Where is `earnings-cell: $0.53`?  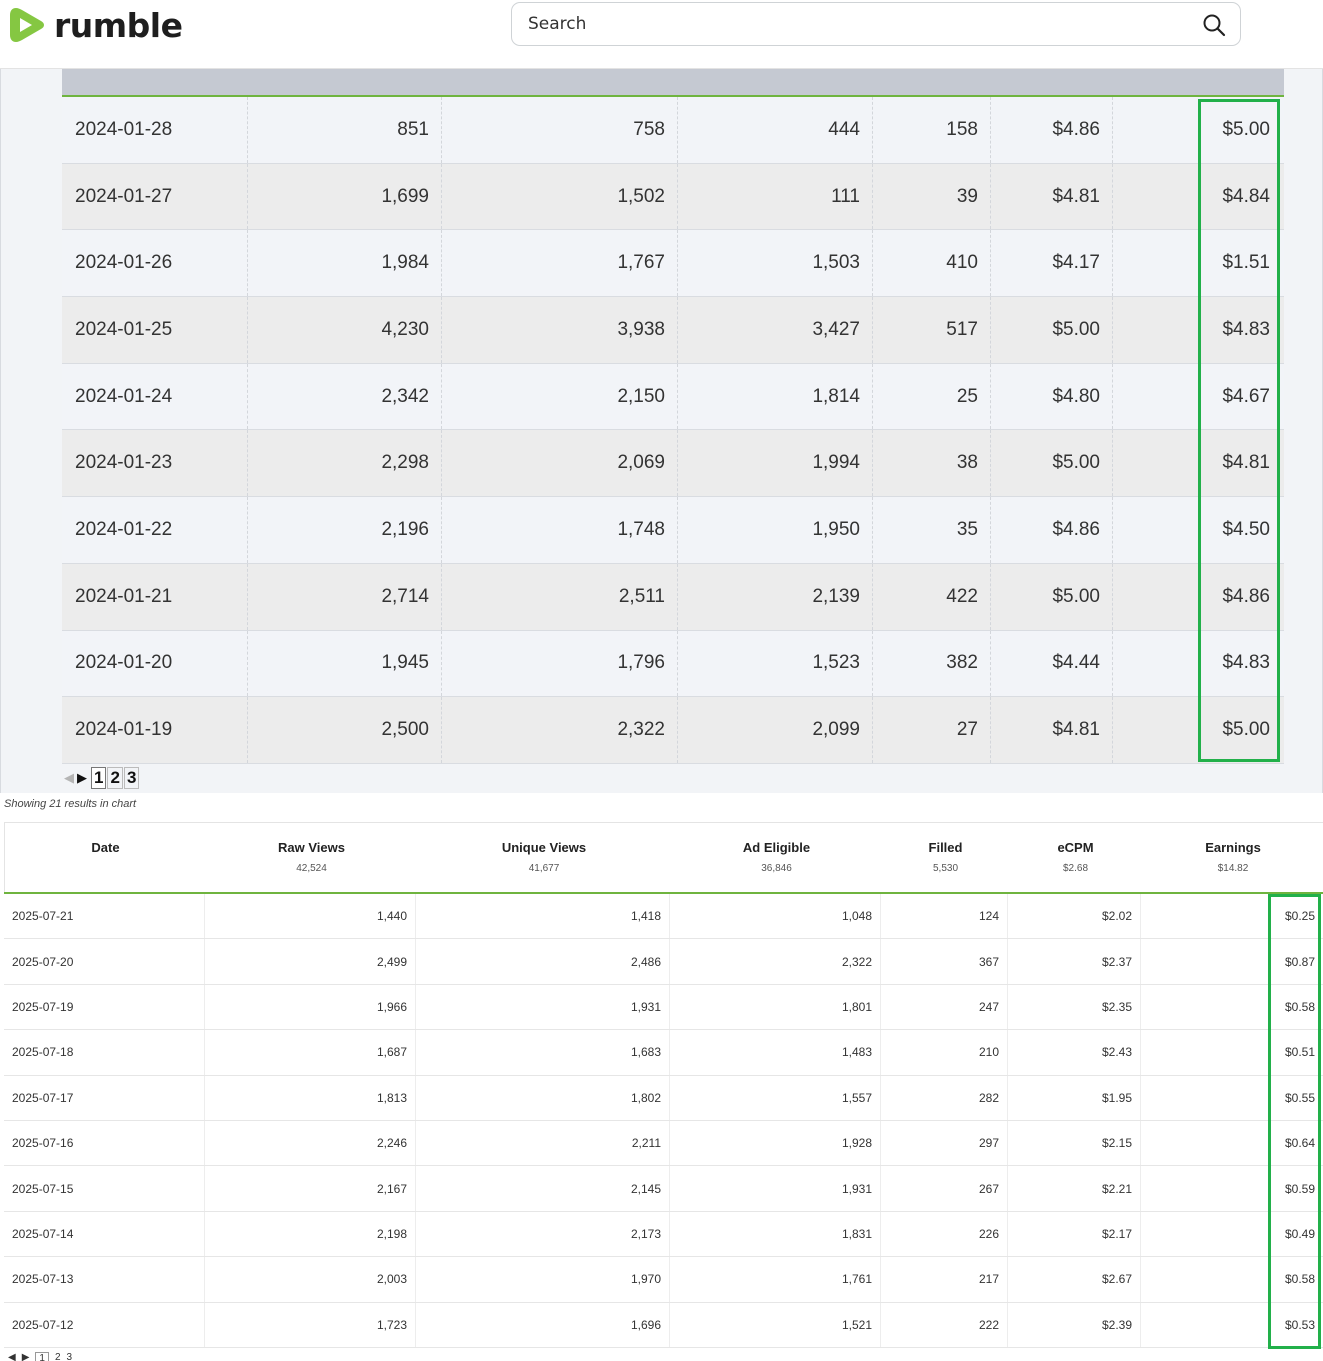
earnings-cell: $0.53 is located at coordinates (1299, 1324).